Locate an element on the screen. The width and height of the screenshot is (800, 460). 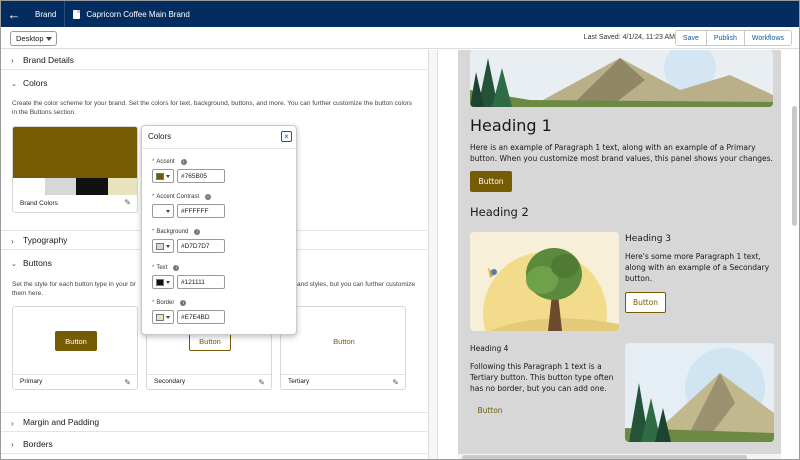
workflows-button: Workflows is located at coordinates (767, 38).